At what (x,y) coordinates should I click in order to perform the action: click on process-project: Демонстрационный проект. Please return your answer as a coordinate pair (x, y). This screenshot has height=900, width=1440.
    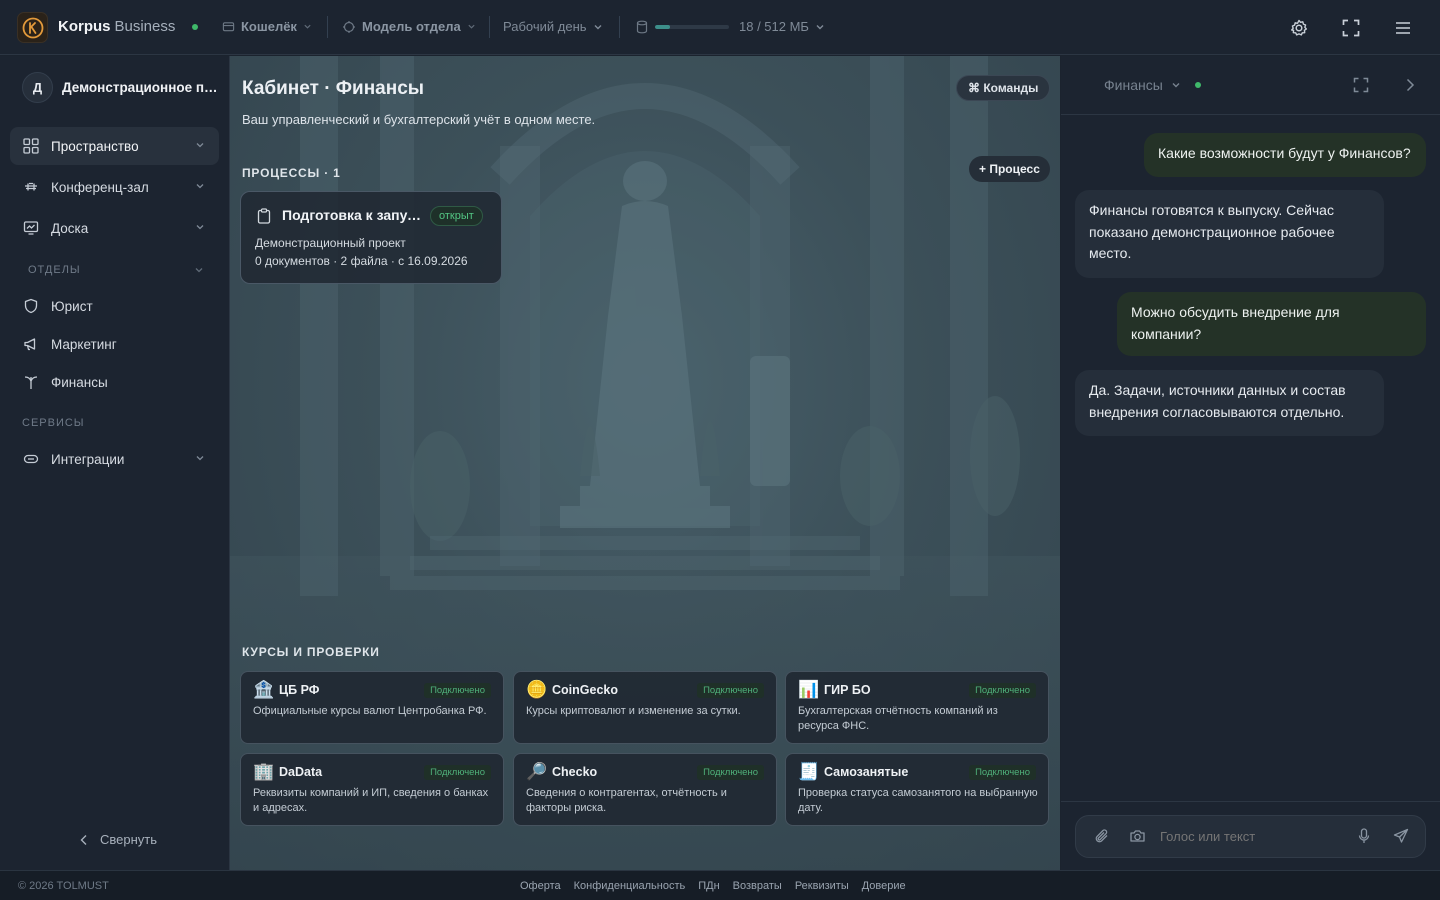
    Looking at the image, I should click on (330, 243).